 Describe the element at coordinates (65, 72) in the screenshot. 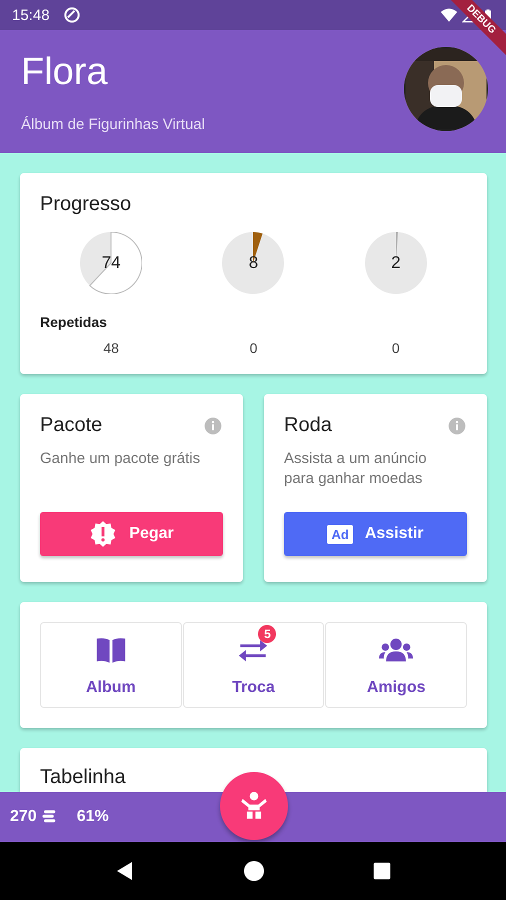

I see `app-title: Flora` at that location.